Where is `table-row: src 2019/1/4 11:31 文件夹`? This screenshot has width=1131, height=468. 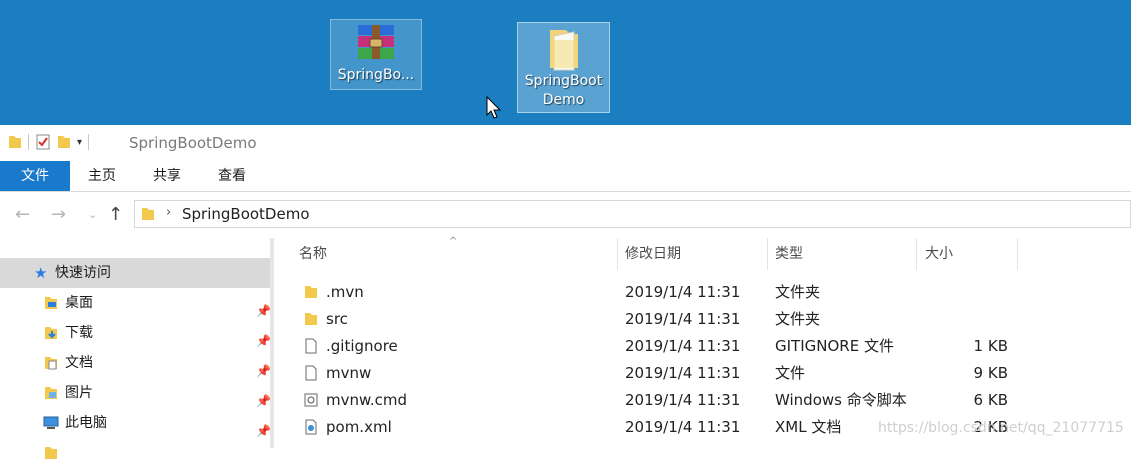 table-row: src 2019/1/4 11:31 文件夹 is located at coordinates (702, 319).